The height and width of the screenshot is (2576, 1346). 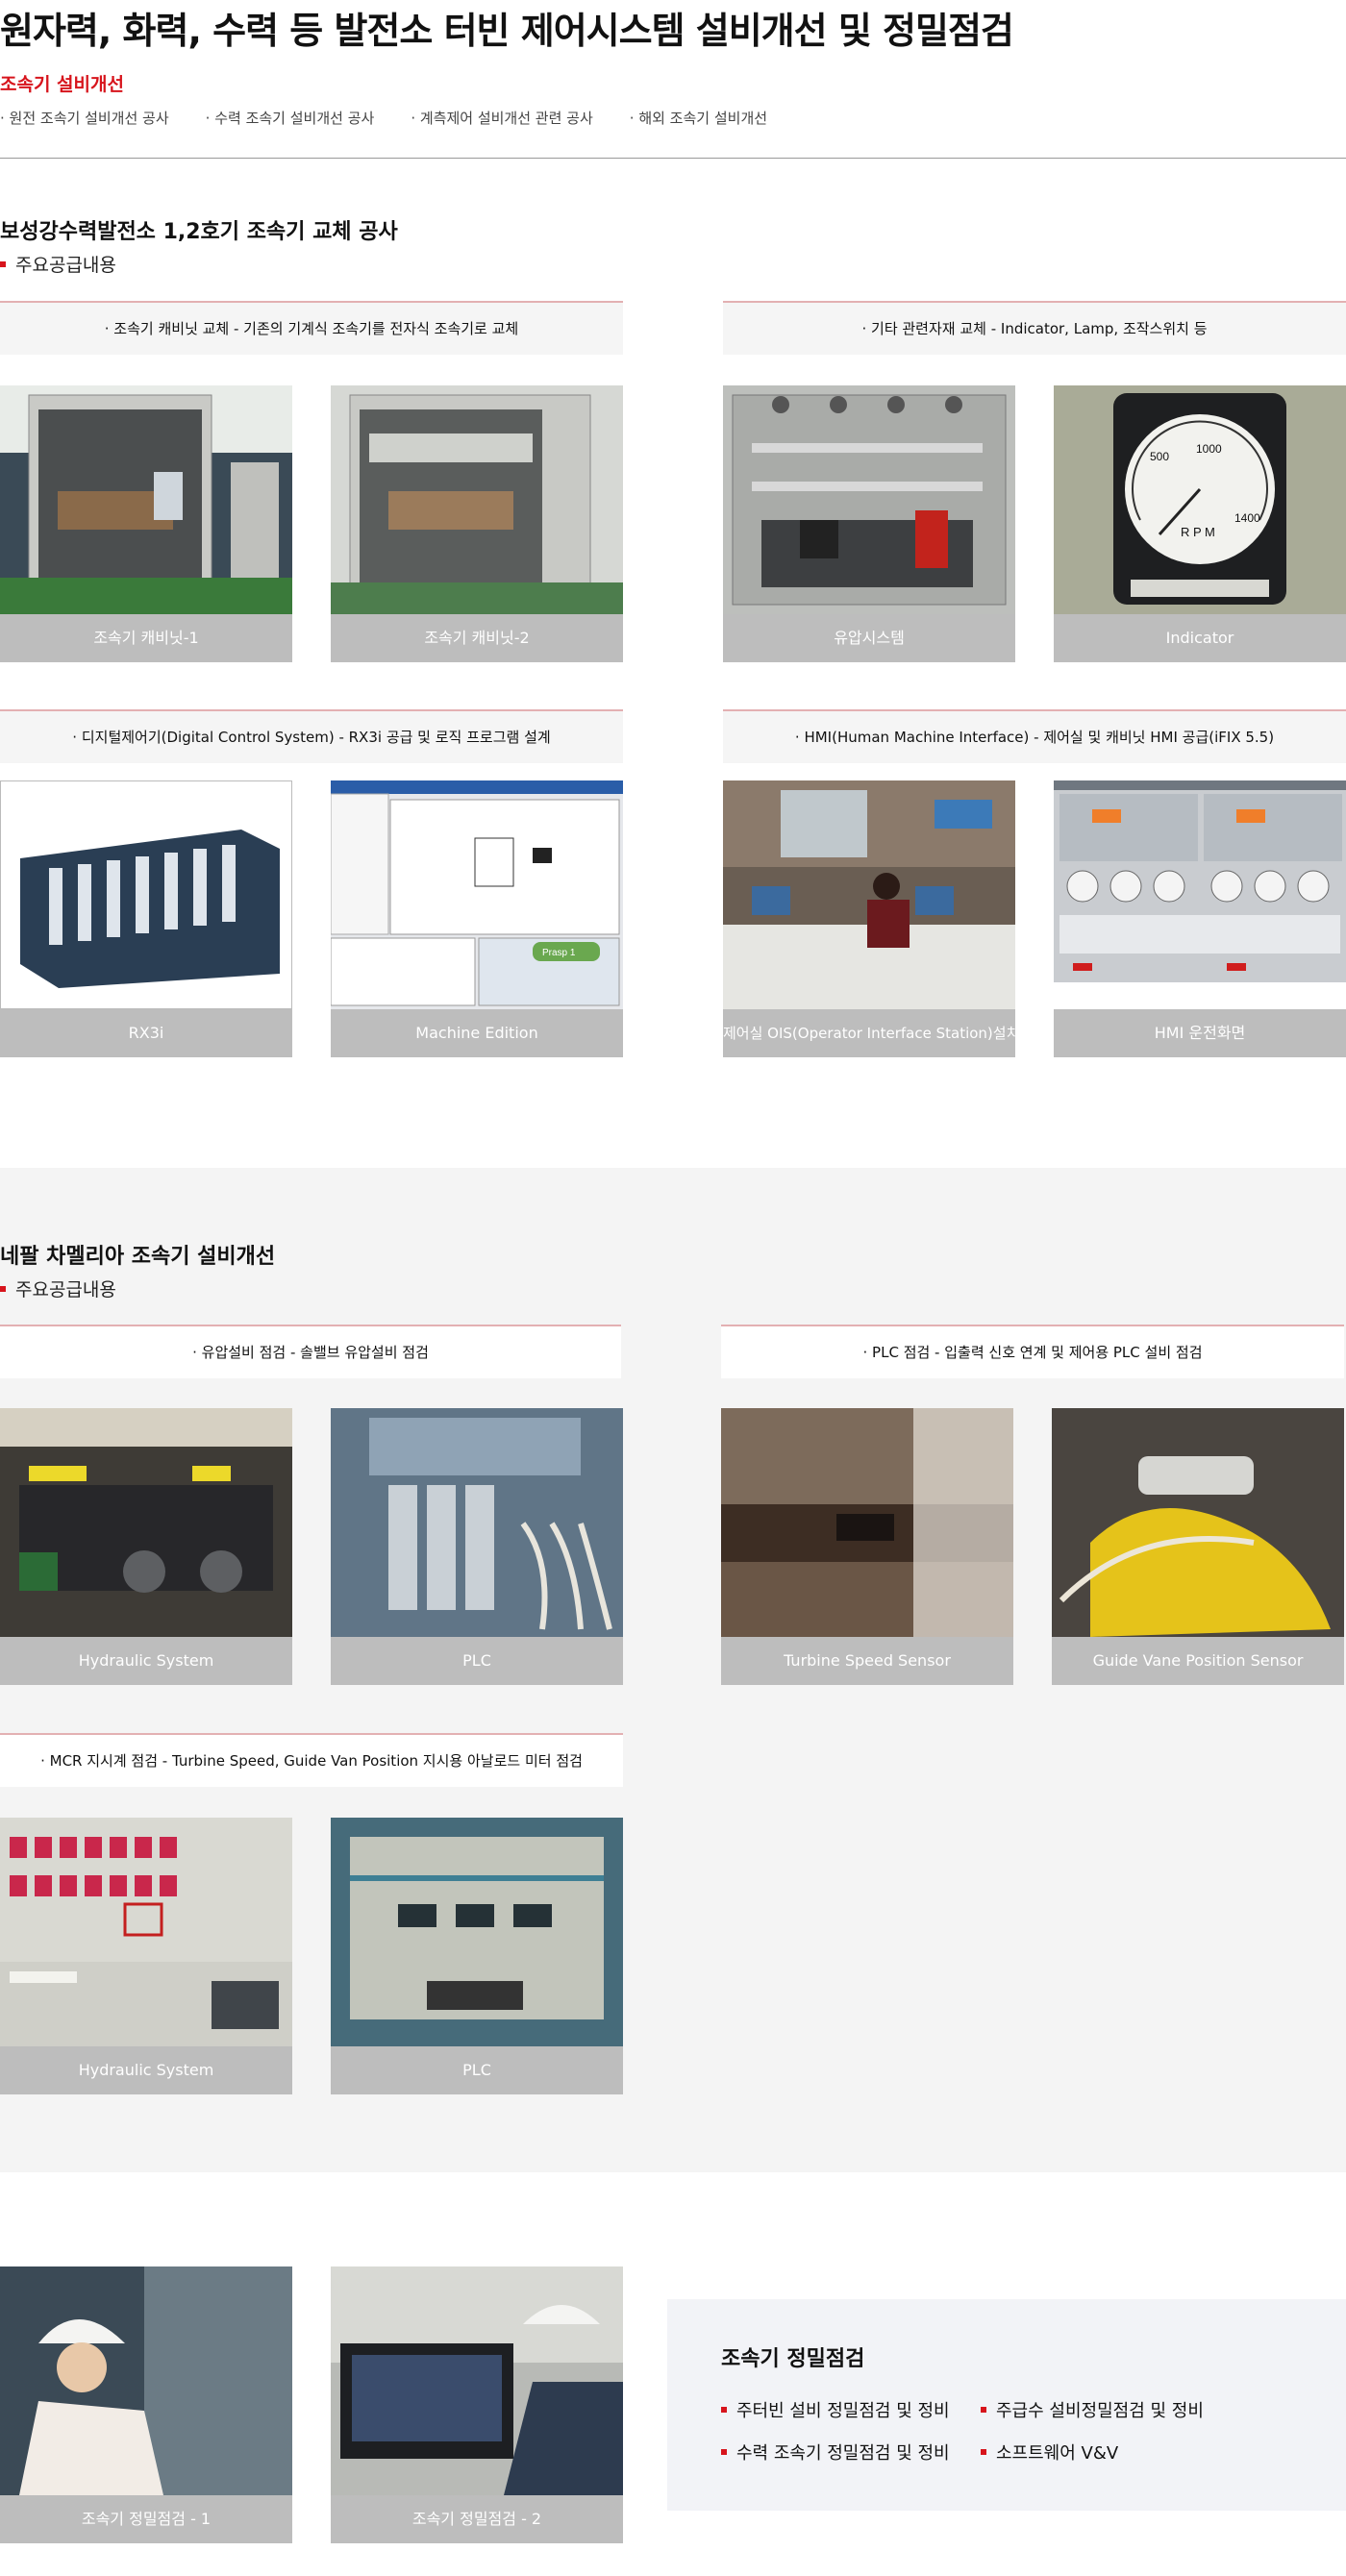 What do you see at coordinates (502, 119) in the screenshot?
I see `sub-nav-link: 계측제어 설비개선 관련 공사` at bounding box center [502, 119].